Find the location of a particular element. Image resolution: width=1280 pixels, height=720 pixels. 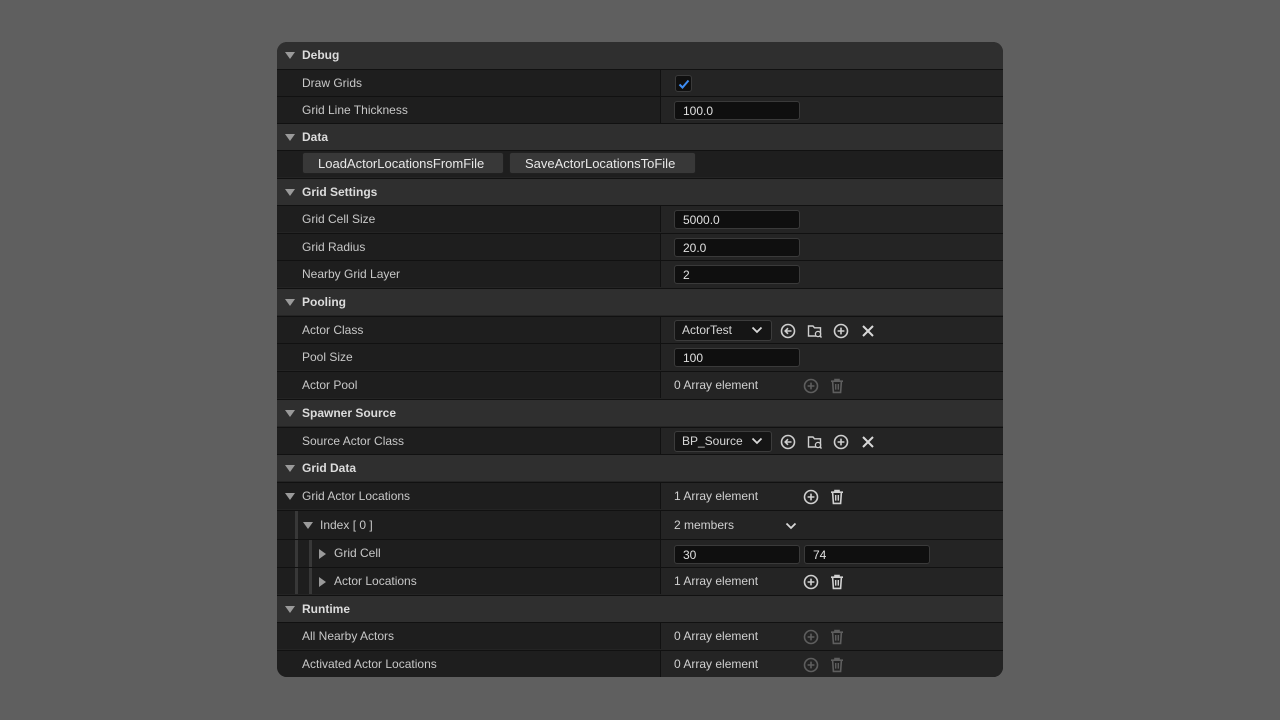

category-grid-data: Grid Data is located at coordinates (640, 467).